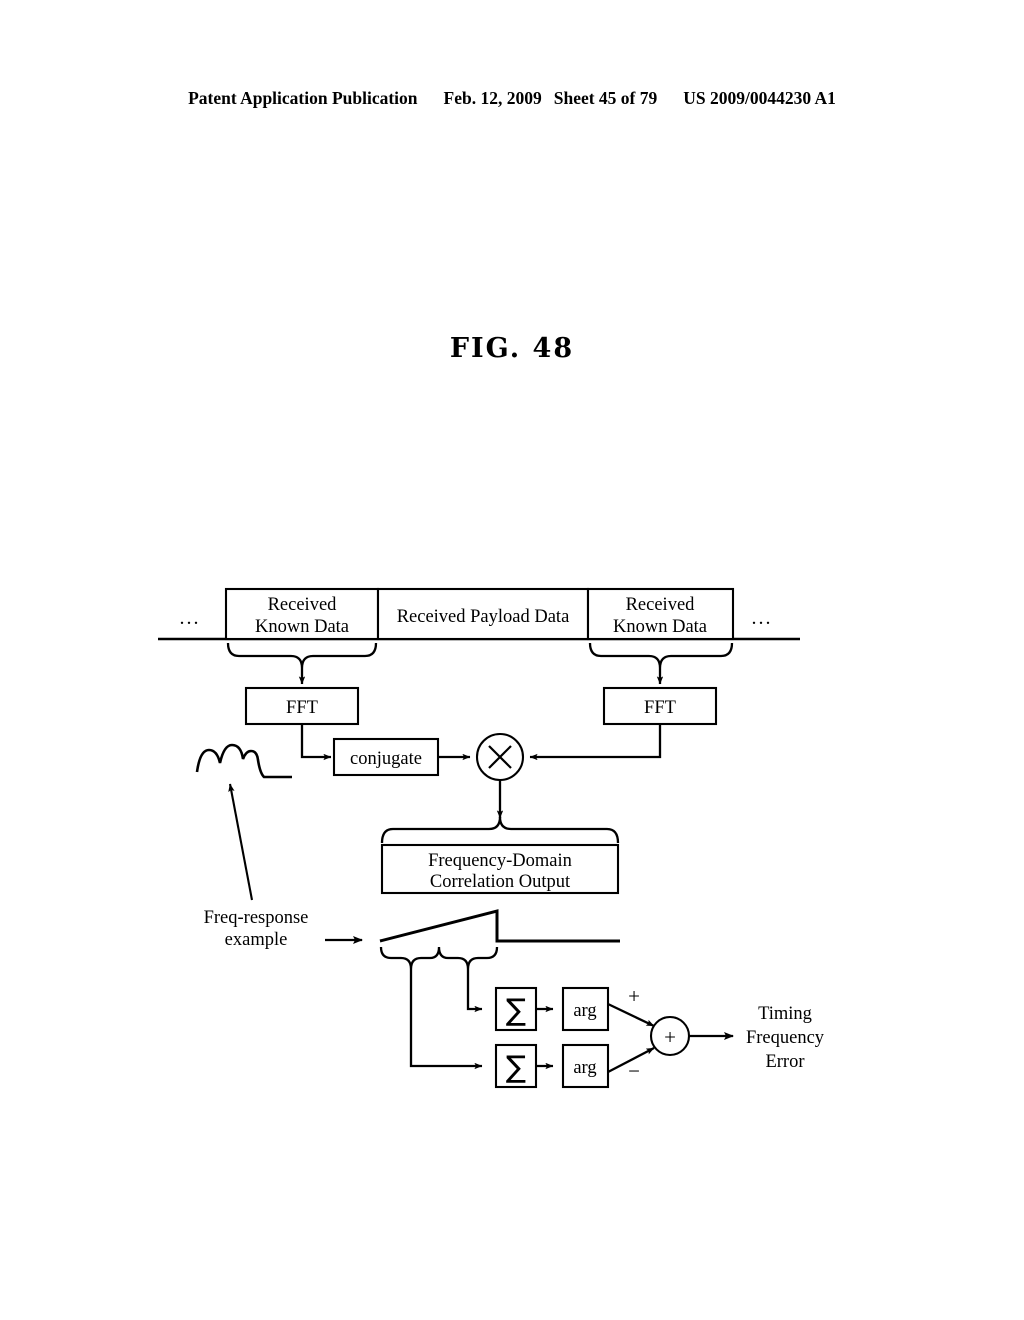  Describe the element at coordinates (483, 617) in the screenshot. I see `block-label-line1: Received Payload Data` at that location.